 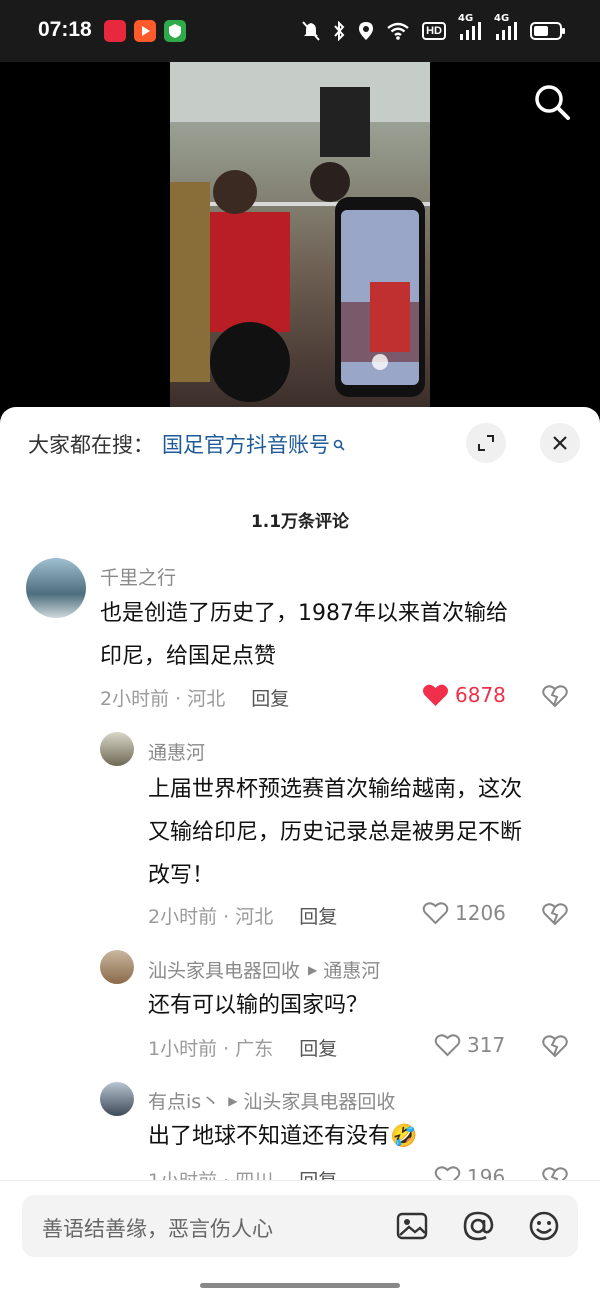 What do you see at coordinates (65, 29) in the screenshot?
I see `status-time: 07:18` at bounding box center [65, 29].